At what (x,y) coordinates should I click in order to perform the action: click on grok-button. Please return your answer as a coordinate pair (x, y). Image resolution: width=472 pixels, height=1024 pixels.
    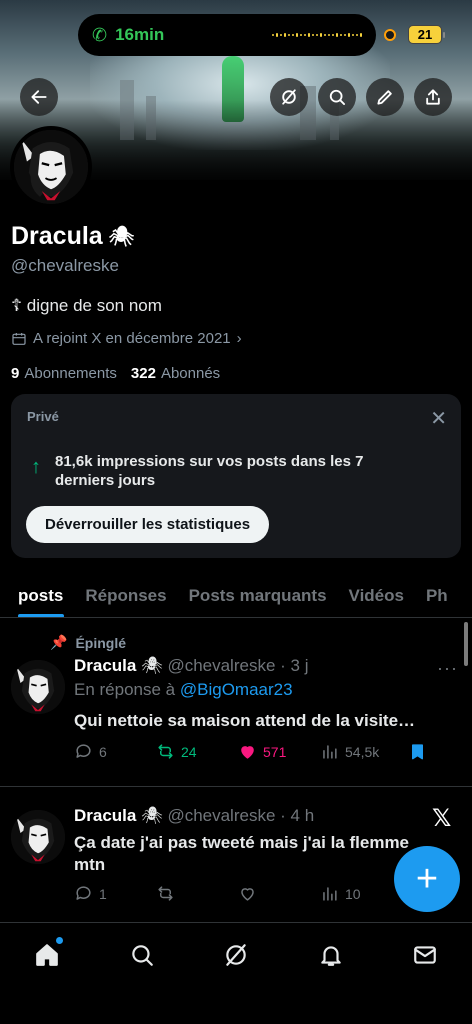
    Looking at the image, I should click on (289, 97).